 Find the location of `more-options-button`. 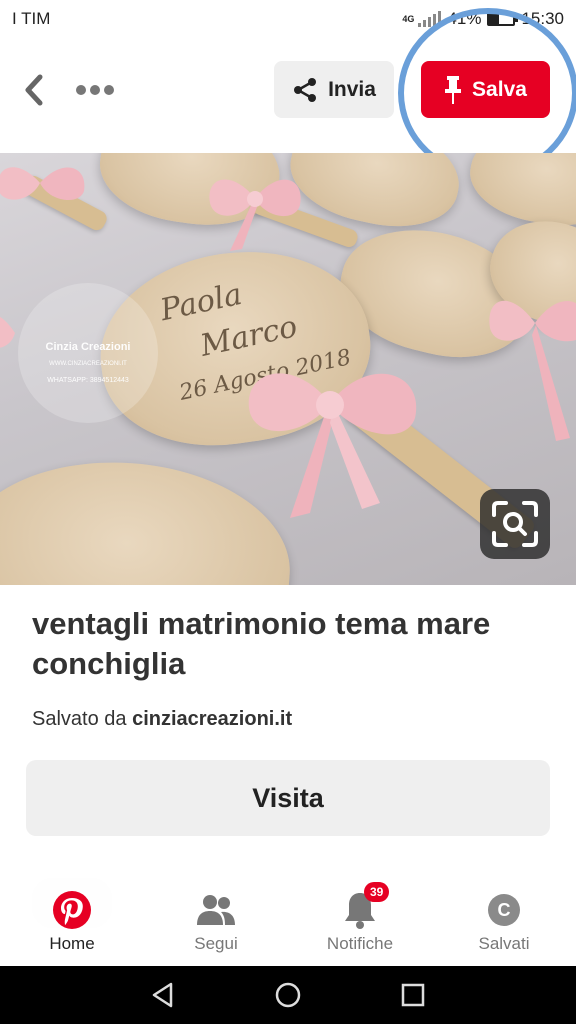

more-options-button is located at coordinates (95, 90).